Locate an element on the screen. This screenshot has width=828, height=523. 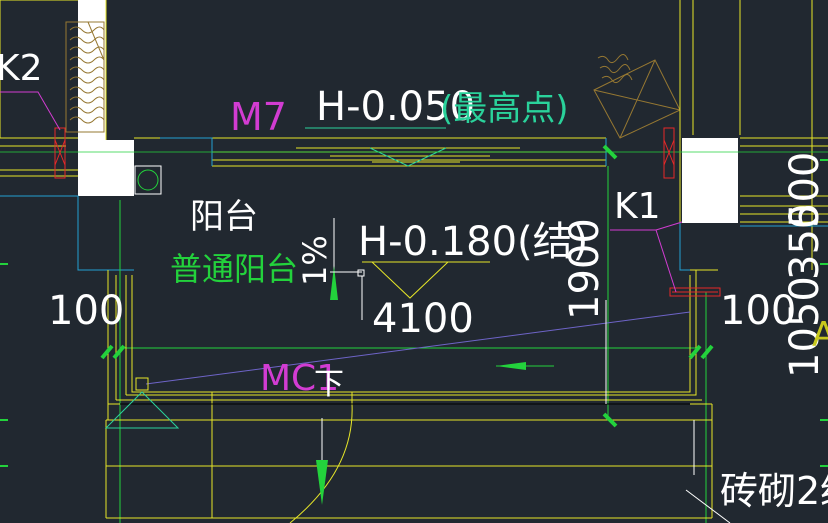
down-arrow is located at coordinates (322, 461).